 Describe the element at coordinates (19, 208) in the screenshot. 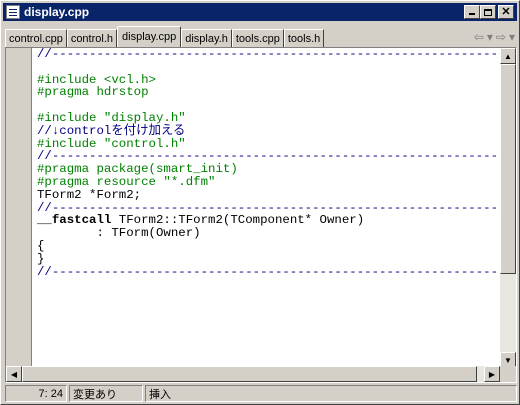

I see `editor-gutter` at that location.